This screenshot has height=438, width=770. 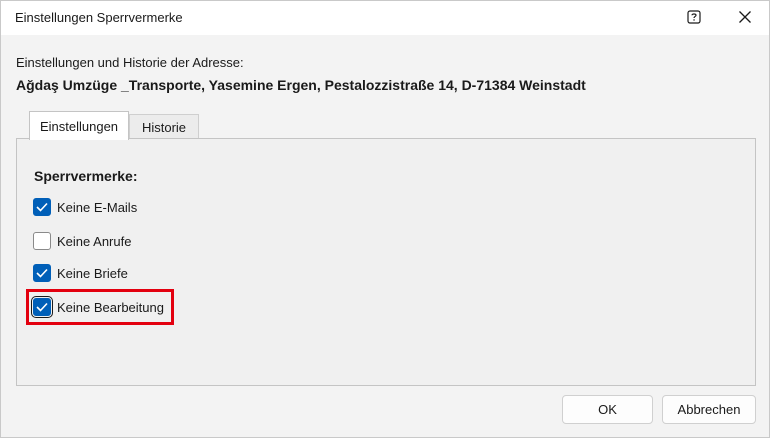 I want to click on checkbox-label: Keine E-Mails, so click(x=97, y=207).